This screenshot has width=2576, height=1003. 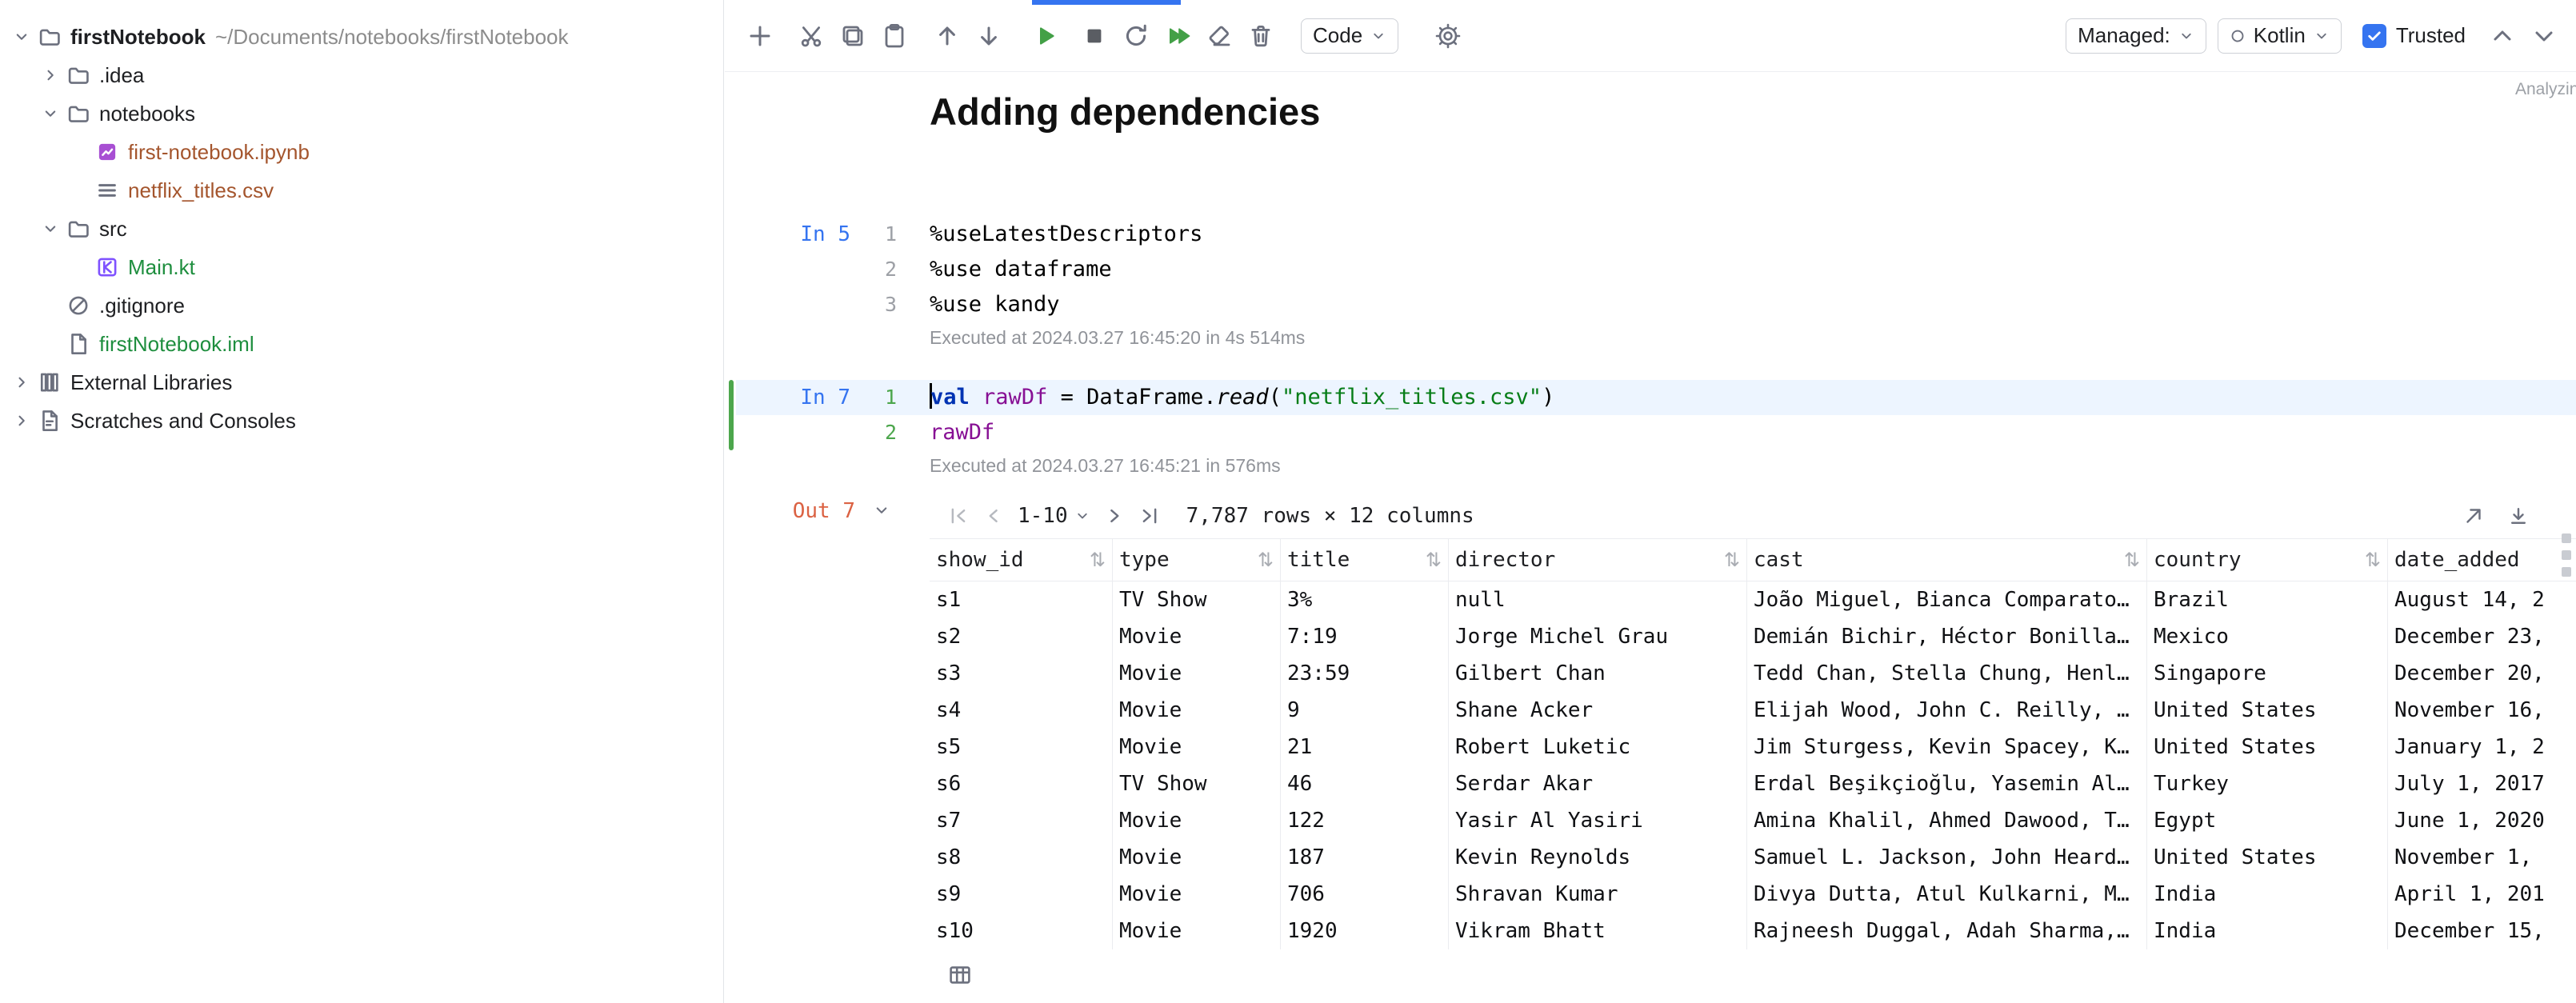 I want to click on table-cell: TV Show, so click(x=1197, y=599).